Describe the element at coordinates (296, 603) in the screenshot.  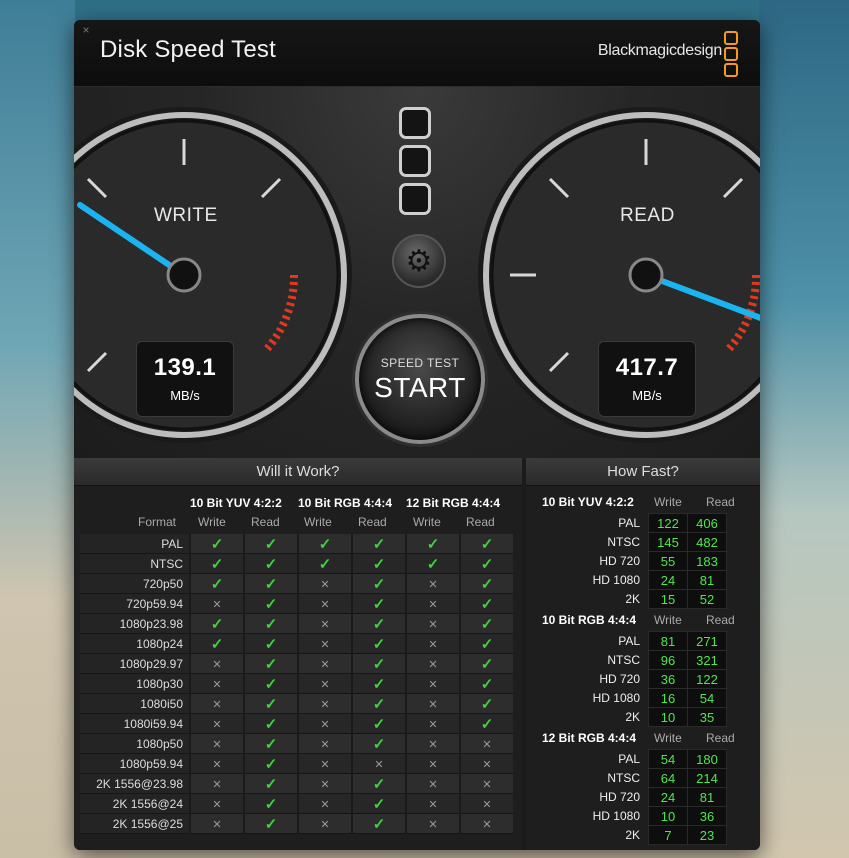
I see `table-row: 720p59.94 ✕ ✓ ✕ ✓ ✕ ✓` at that location.